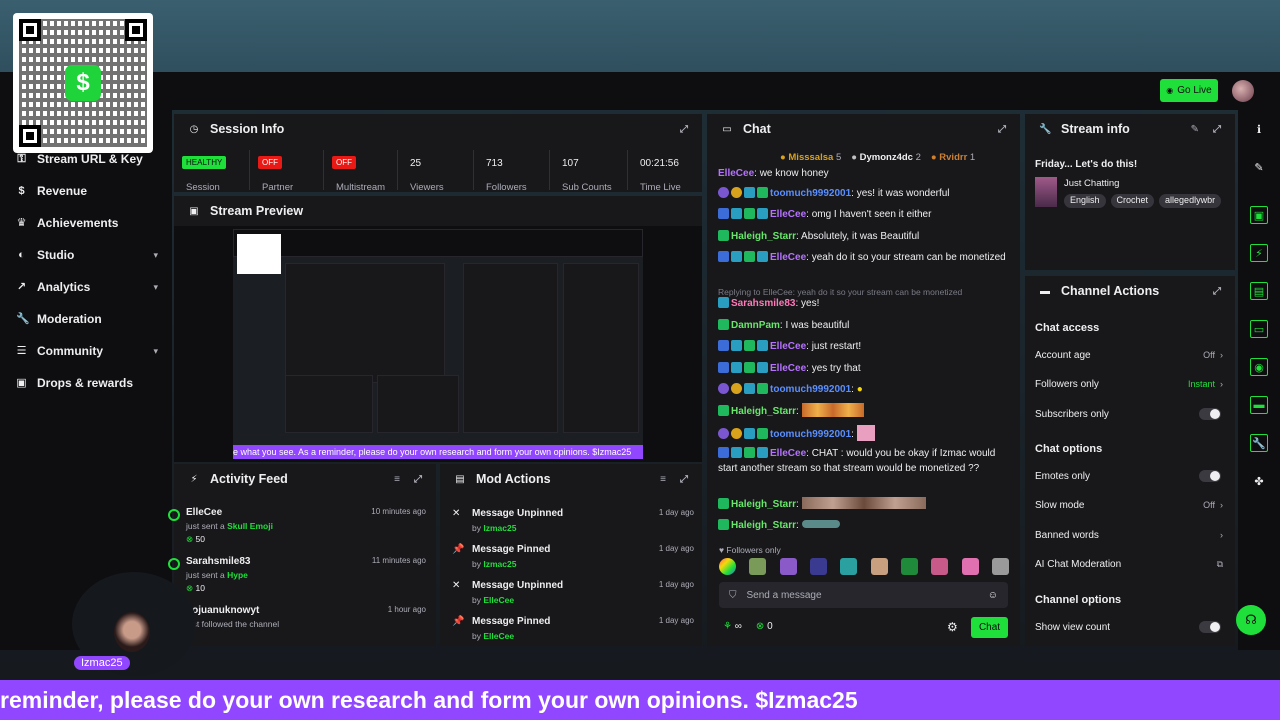 The height and width of the screenshot is (720, 1280). What do you see at coordinates (1210, 627) in the screenshot?
I see `show-view-count-toggle` at bounding box center [1210, 627].